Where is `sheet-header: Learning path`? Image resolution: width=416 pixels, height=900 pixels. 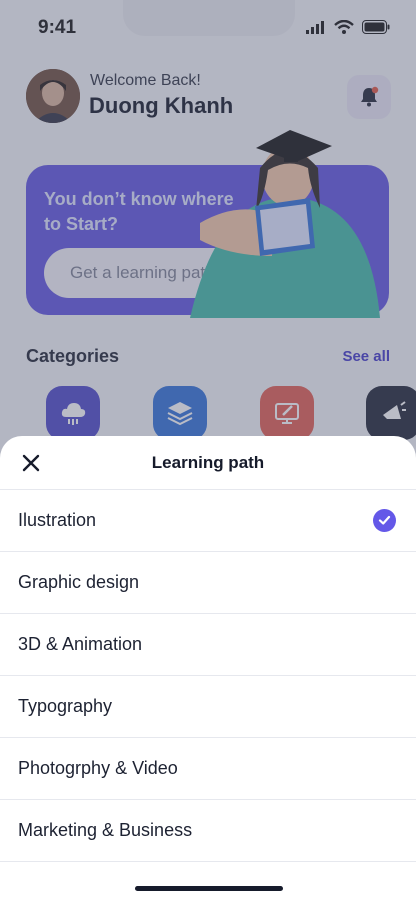
sheet-header: Learning path is located at coordinates (208, 463).